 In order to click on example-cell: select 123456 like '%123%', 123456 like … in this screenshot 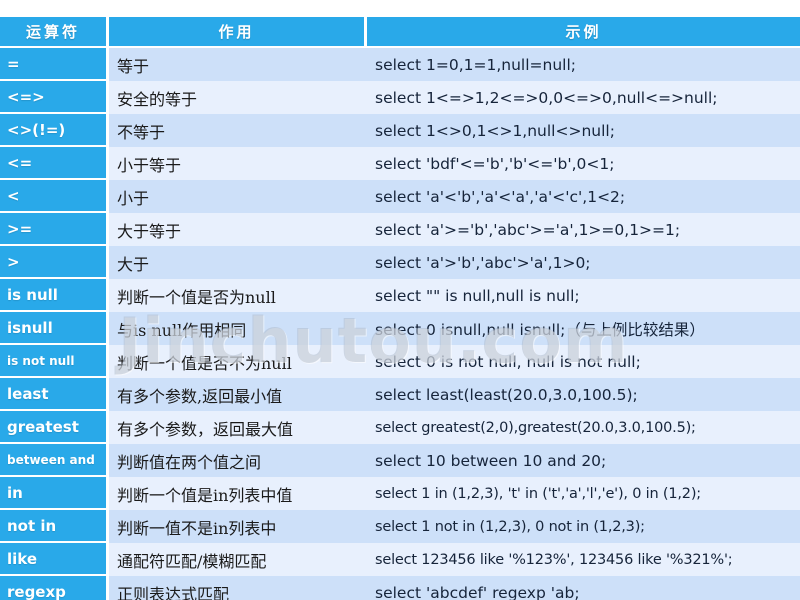, I will do `click(583, 559)`.